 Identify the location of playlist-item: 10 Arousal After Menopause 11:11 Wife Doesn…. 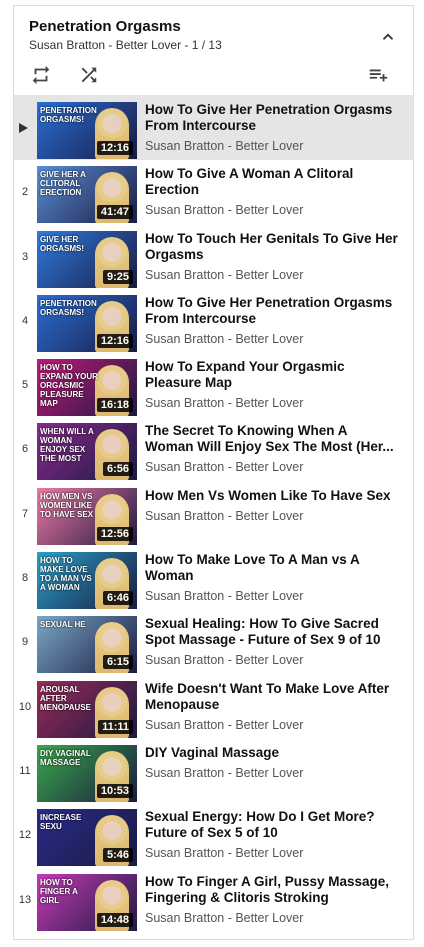
(213, 707).